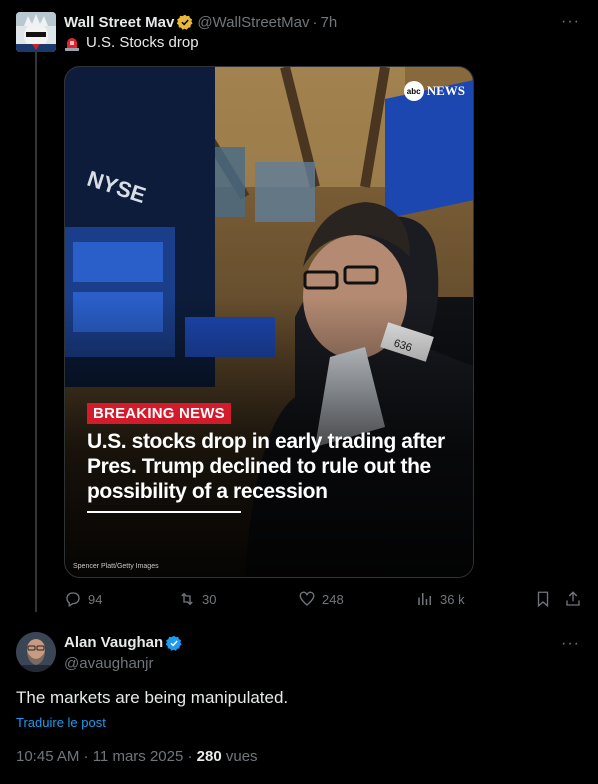 The image size is (598, 784). What do you see at coordinates (307, 598) in the screenshot?
I see `heart-icon` at bounding box center [307, 598].